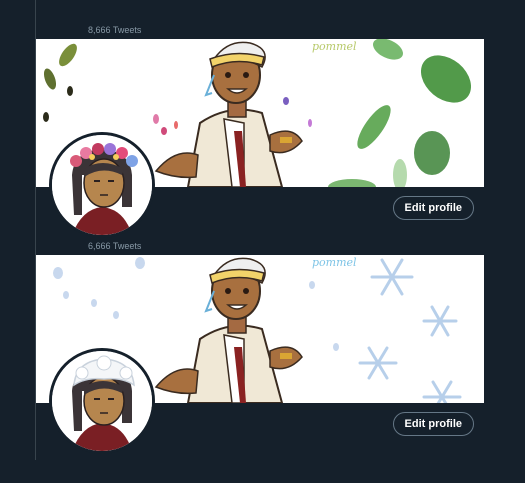  I want to click on snowflake-decorations, so click(410, 330).